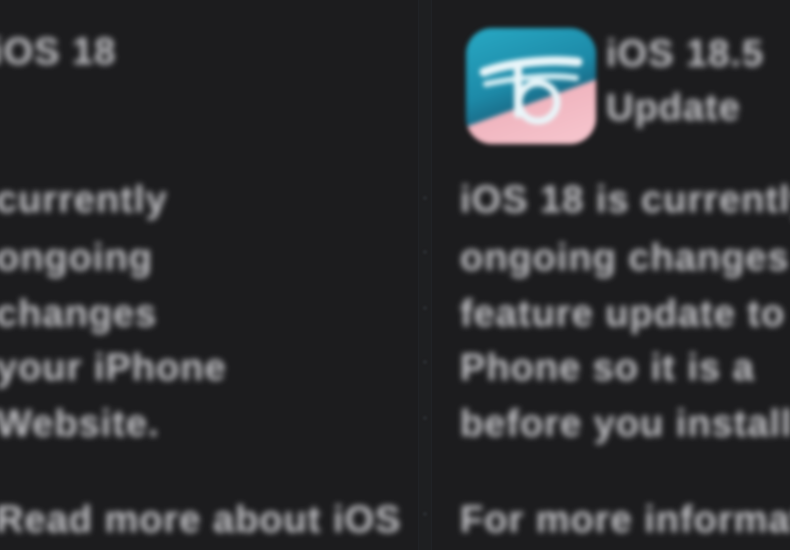 Image resolution: width=790 pixels, height=550 pixels. What do you see at coordinates (84, 200) in the screenshot?
I see `left-paragraph-line: currently` at bounding box center [84, 200].